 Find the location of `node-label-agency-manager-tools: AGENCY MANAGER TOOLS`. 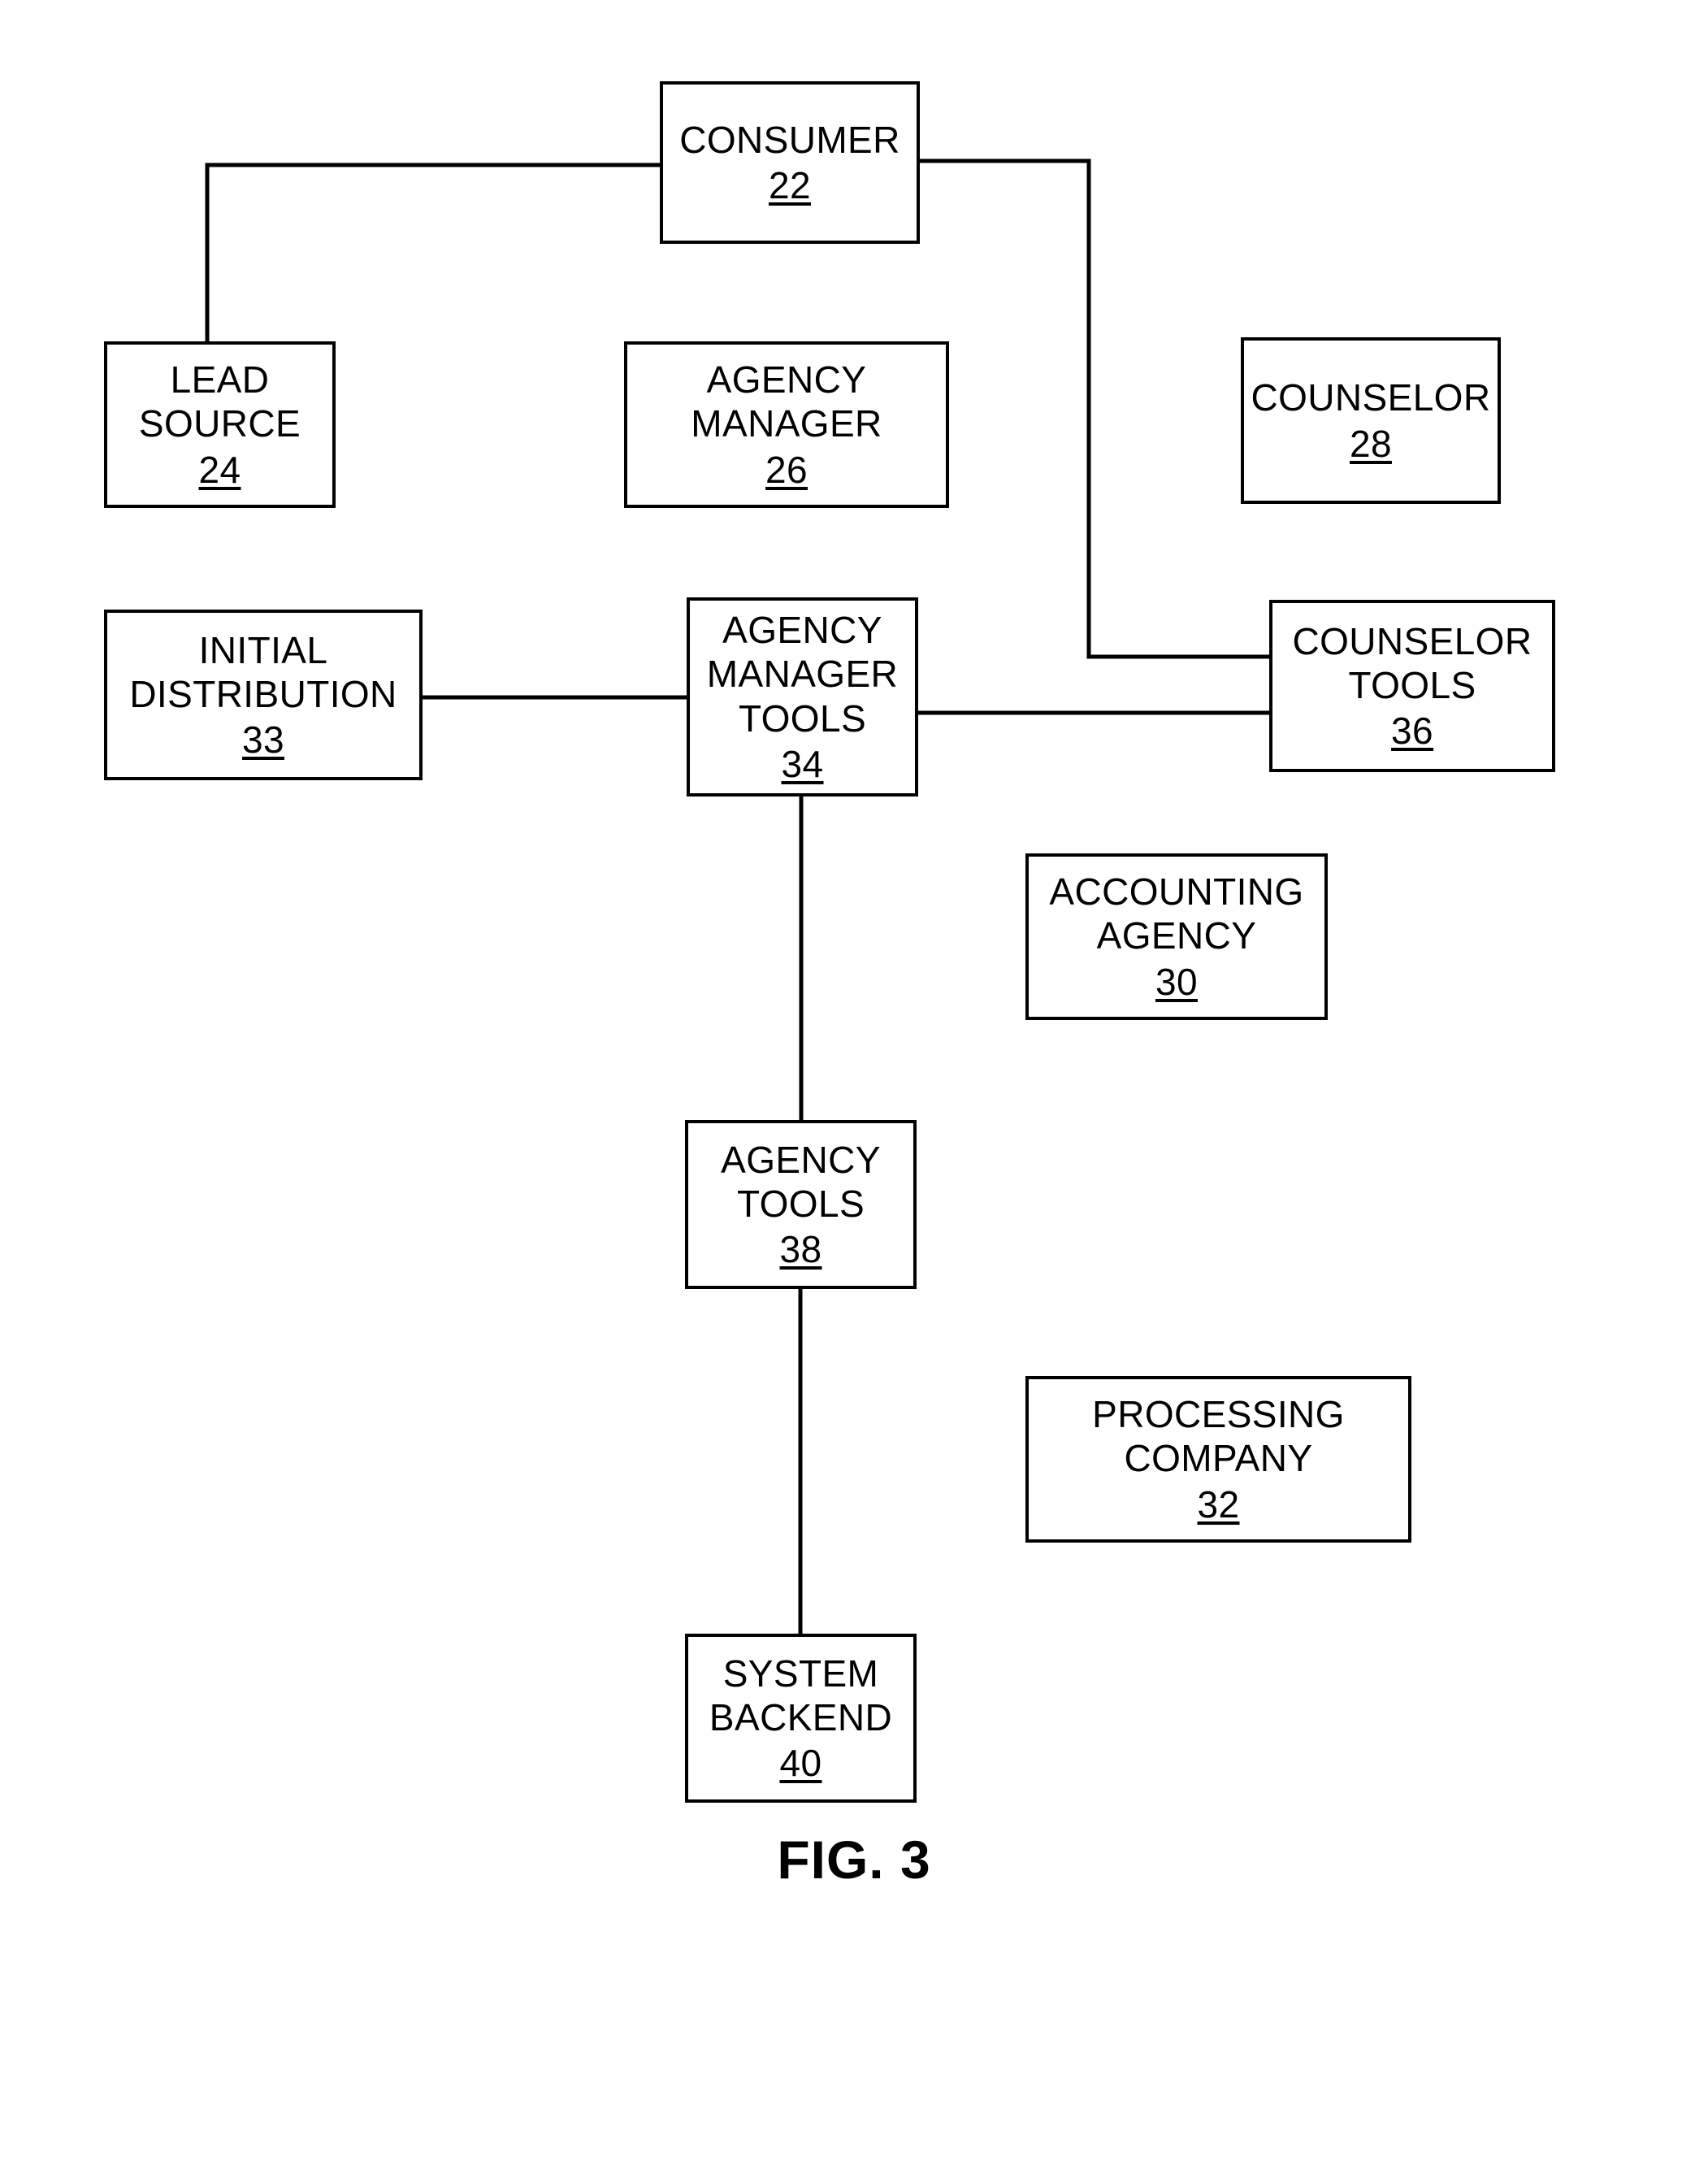

node-label-agency-manager-tools: AGENCY MANAGER TOOLS is located at coordinates (802, 674).